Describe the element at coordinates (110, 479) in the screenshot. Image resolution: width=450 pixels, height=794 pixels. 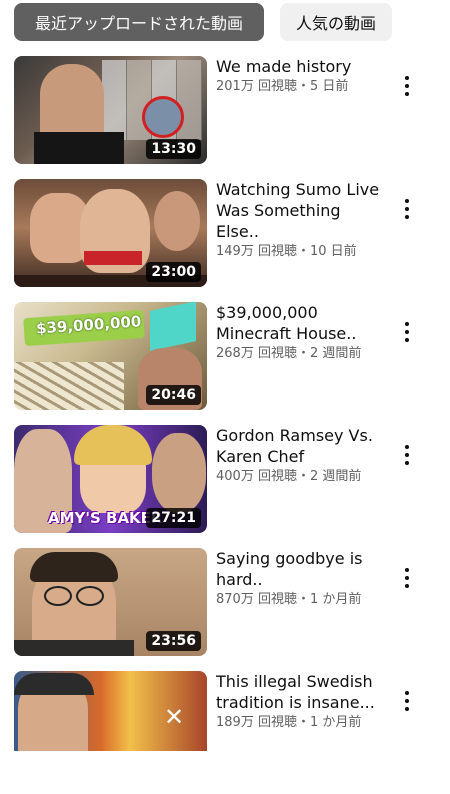
I see `video-thumbnail: AMY'S BAKER 27:21` at that location.